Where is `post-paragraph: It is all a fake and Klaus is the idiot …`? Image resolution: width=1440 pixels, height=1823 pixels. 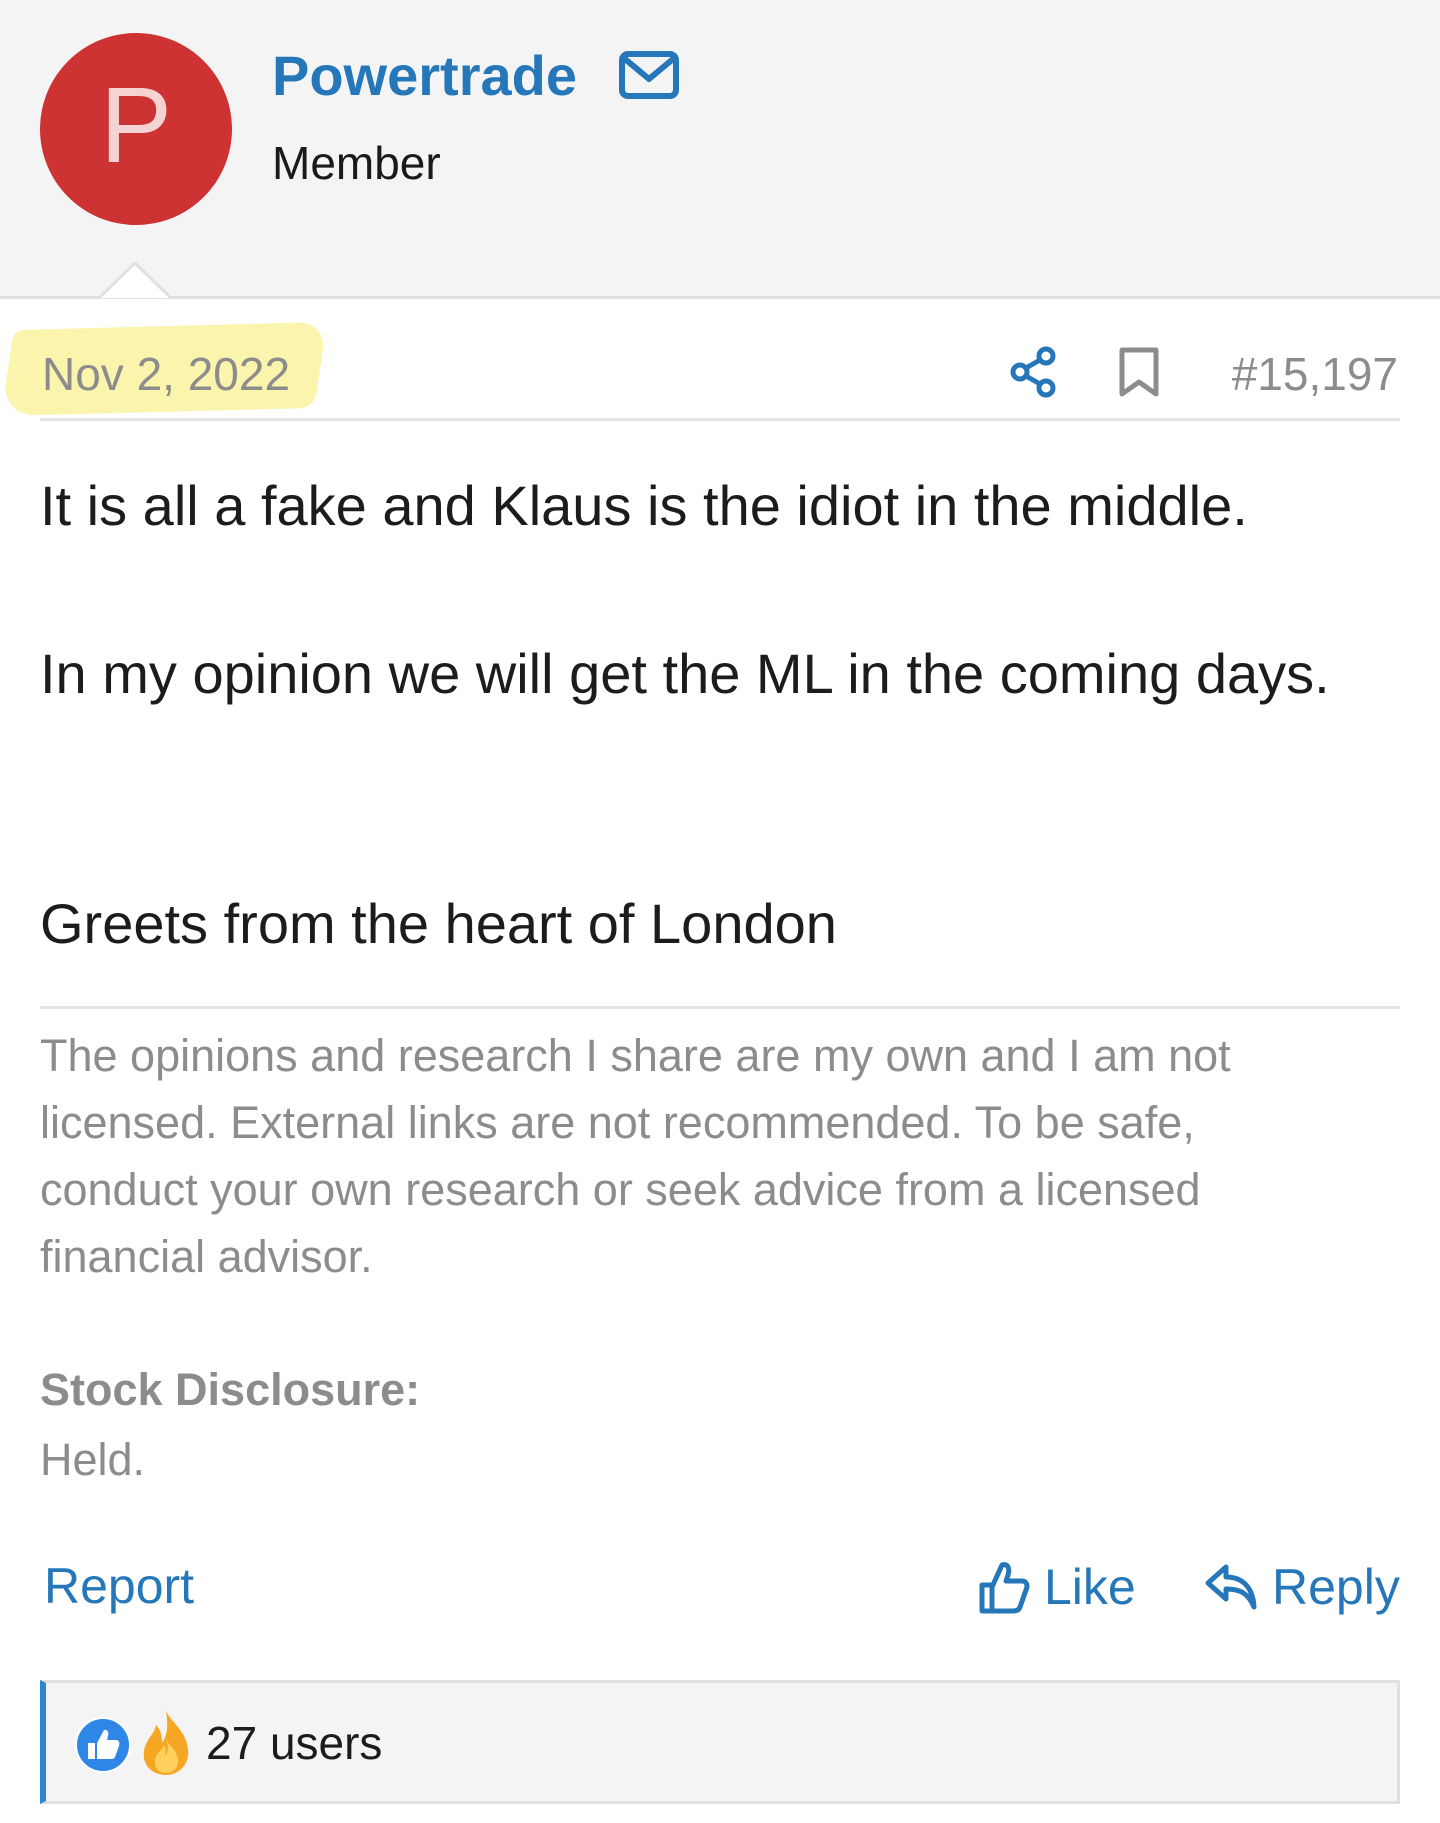 post-paragraph: It is all a fake and Klaus is the idiot … is located at coordinates (644, 505).